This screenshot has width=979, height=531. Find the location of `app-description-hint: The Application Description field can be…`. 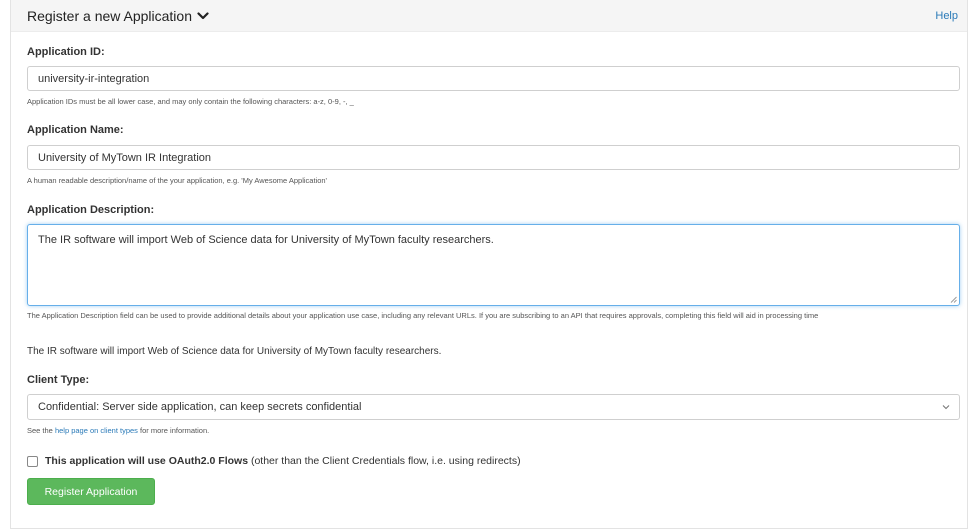

app-description-hint: The Application Description field can be… is located at coordinates (423, 315).